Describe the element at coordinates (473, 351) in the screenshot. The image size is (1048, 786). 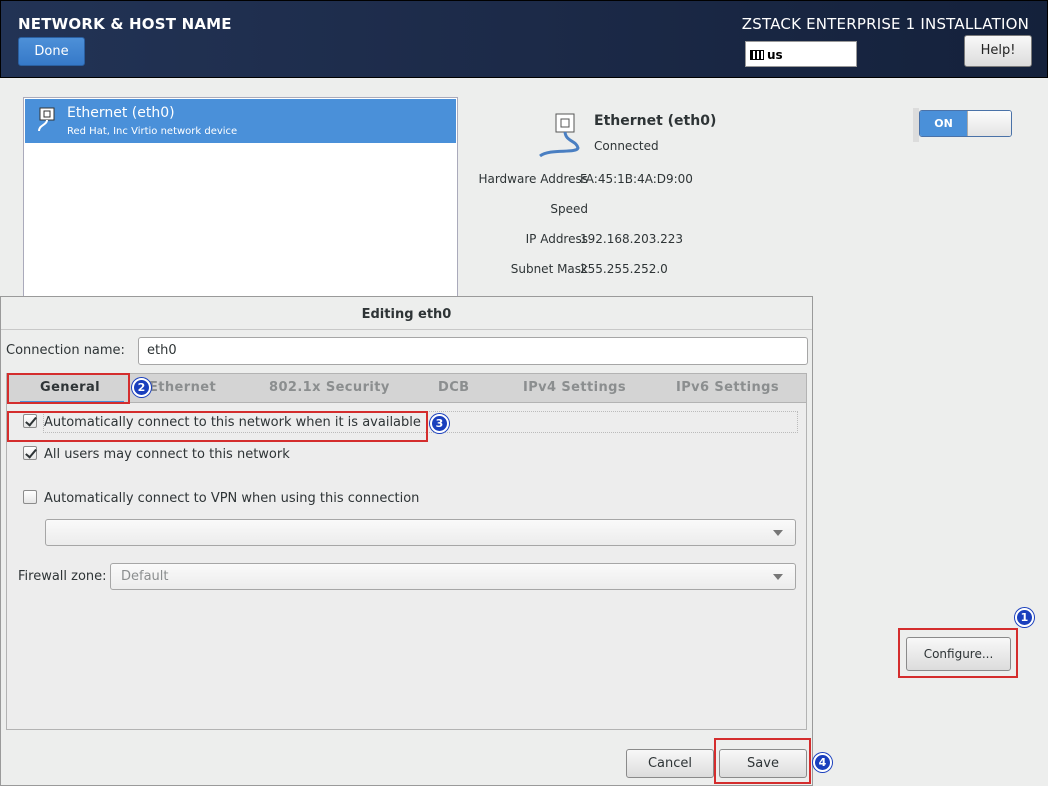
I see `connection-name-input: eth0` at that location.